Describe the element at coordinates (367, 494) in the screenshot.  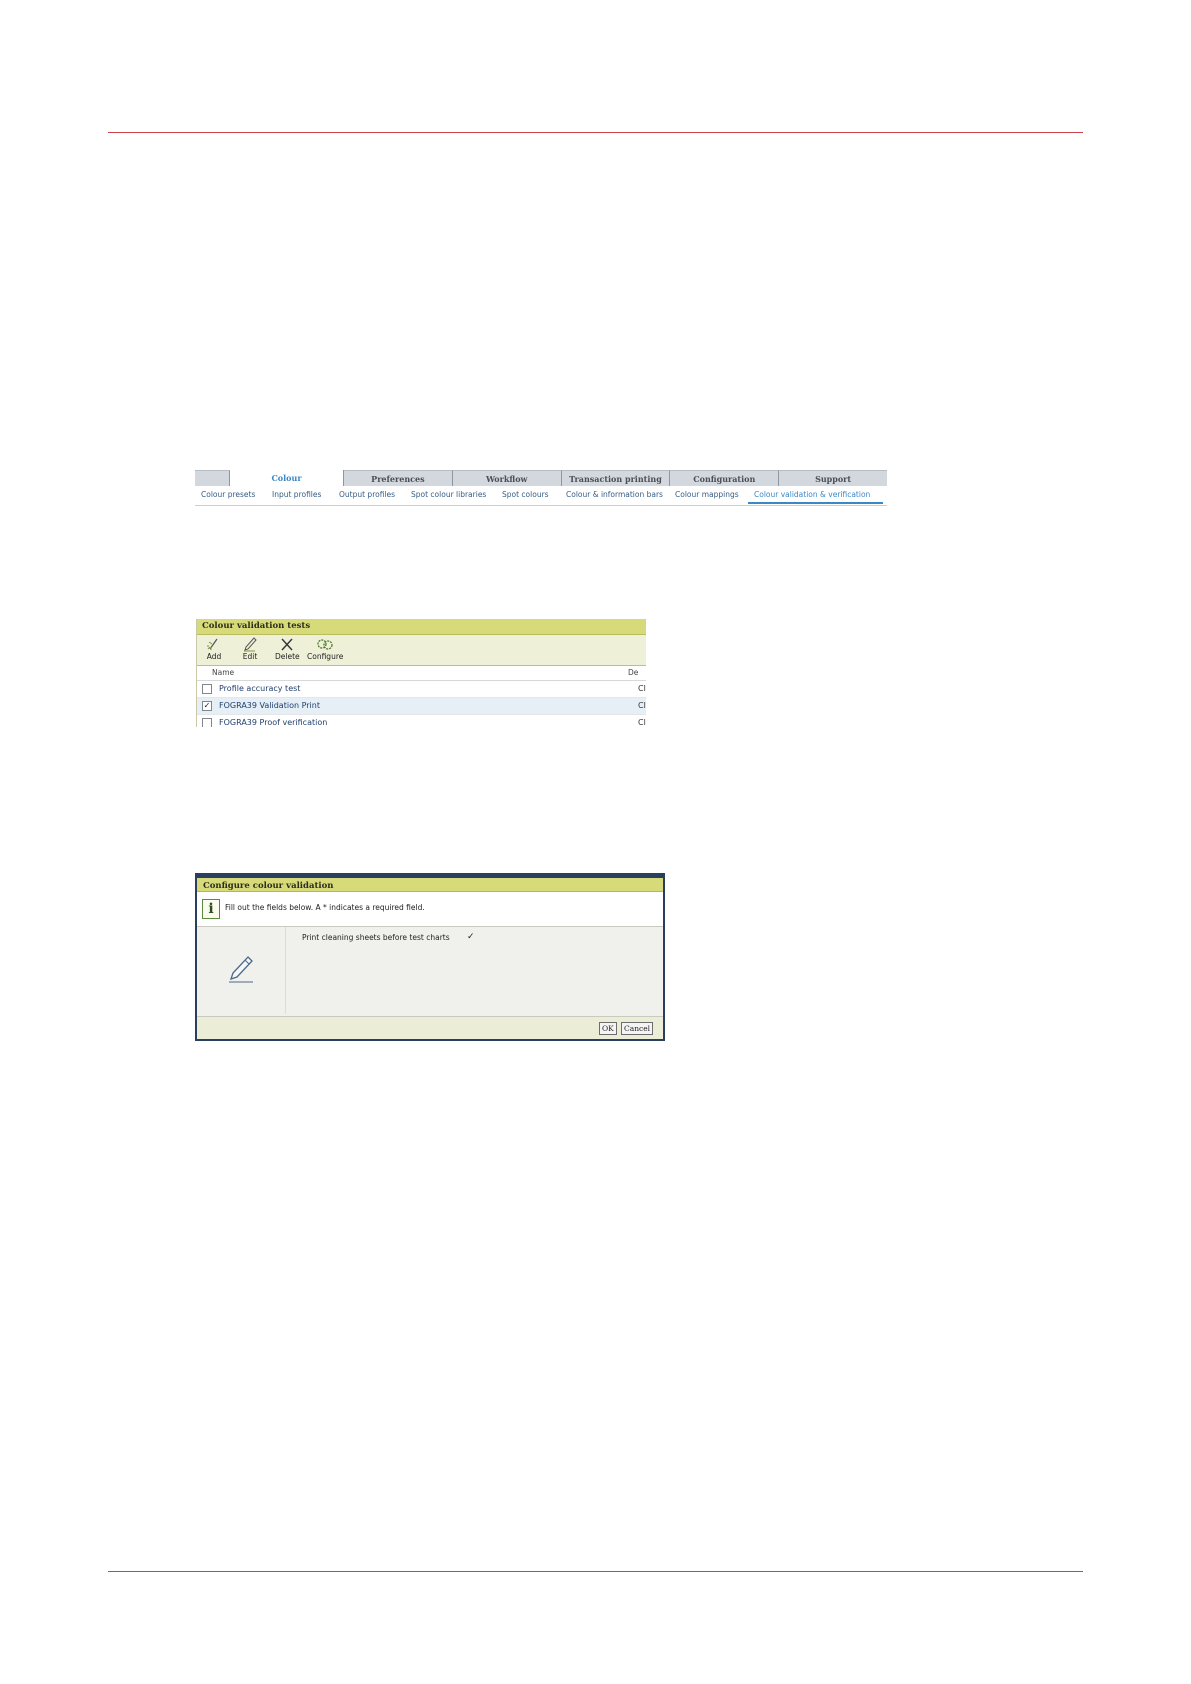
I see `subtab-output-profiles: Output profiles` at that location.